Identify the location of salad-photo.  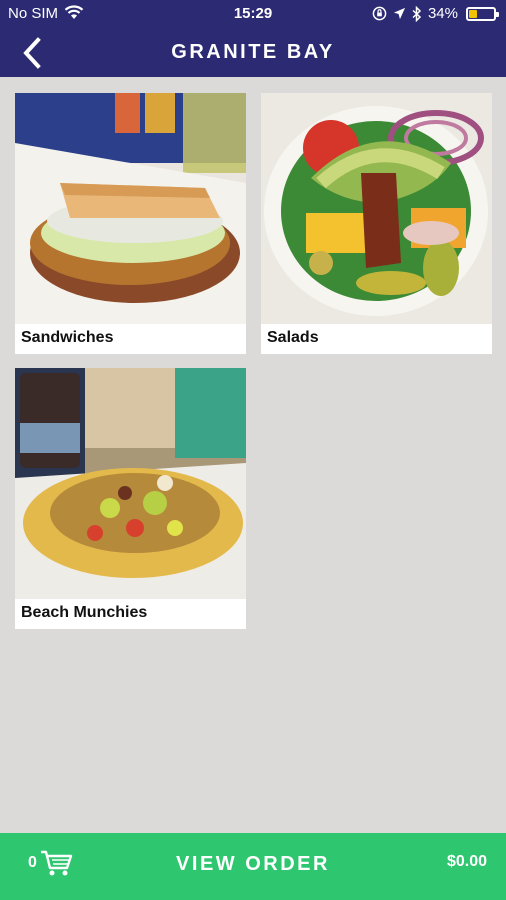
(376, 208).